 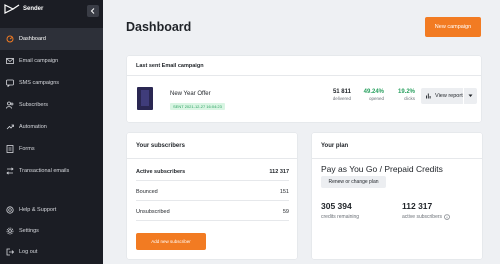 What do you see at coordinates (409, 98) in the screenshot?
I see `stat-label: clicks` at bounding box center [409, 98].